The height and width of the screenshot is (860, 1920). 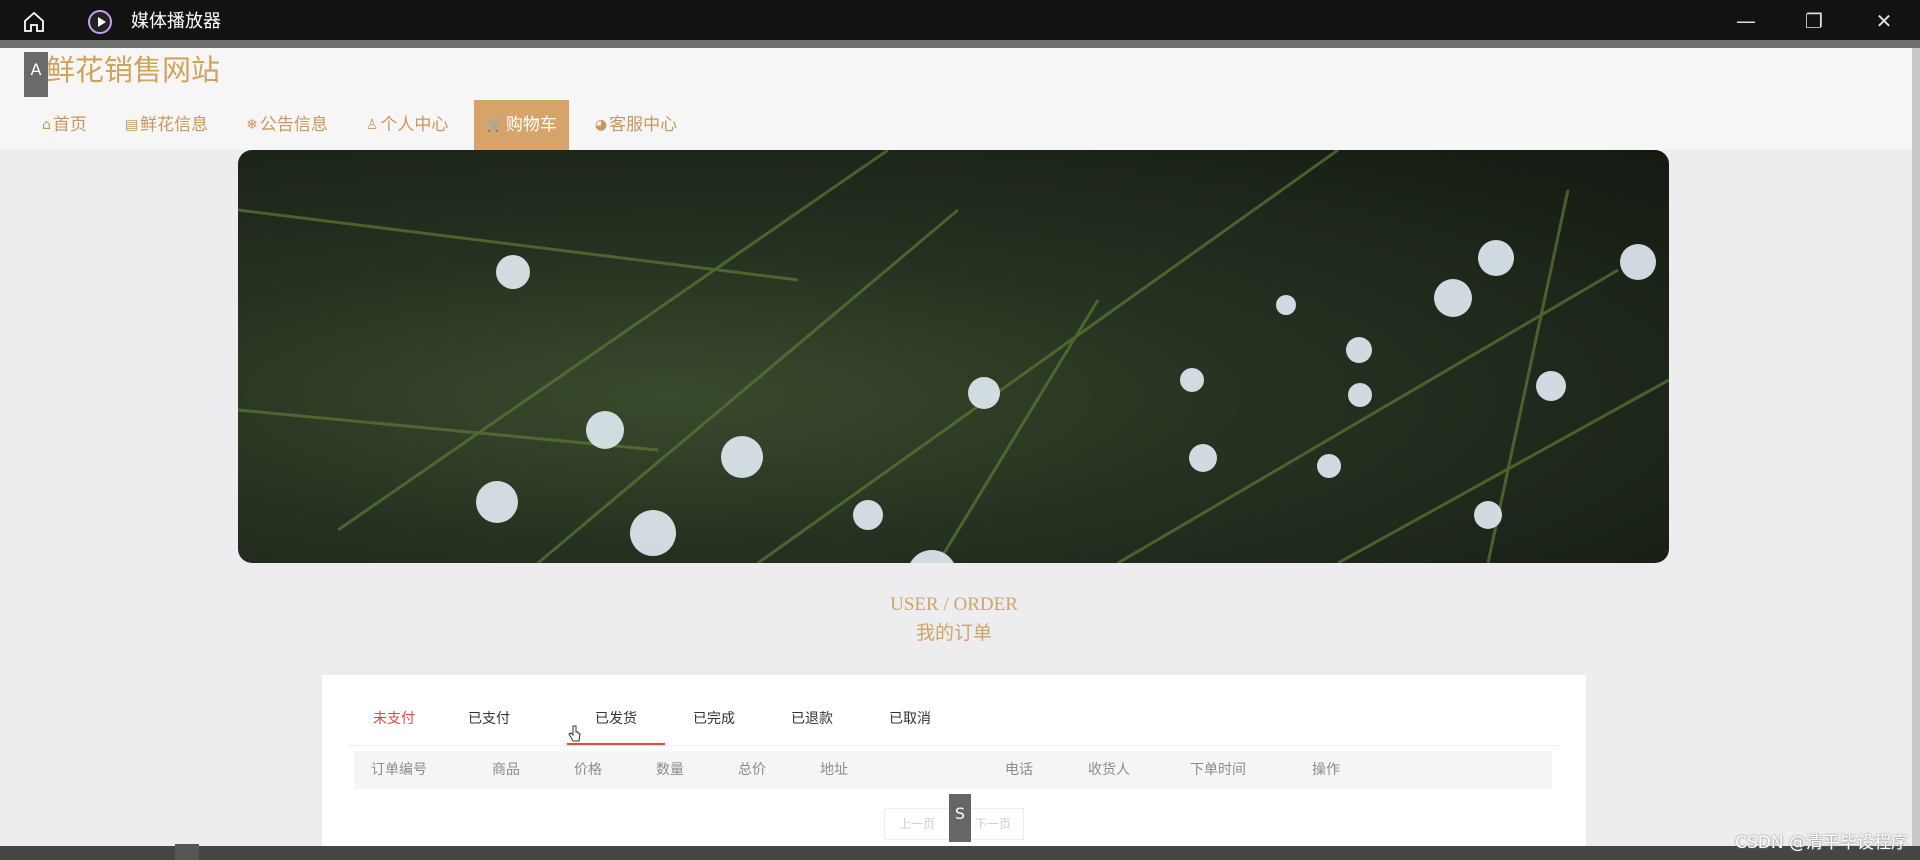 I want to click on active-tab-underline, so click(x=616, y=744).